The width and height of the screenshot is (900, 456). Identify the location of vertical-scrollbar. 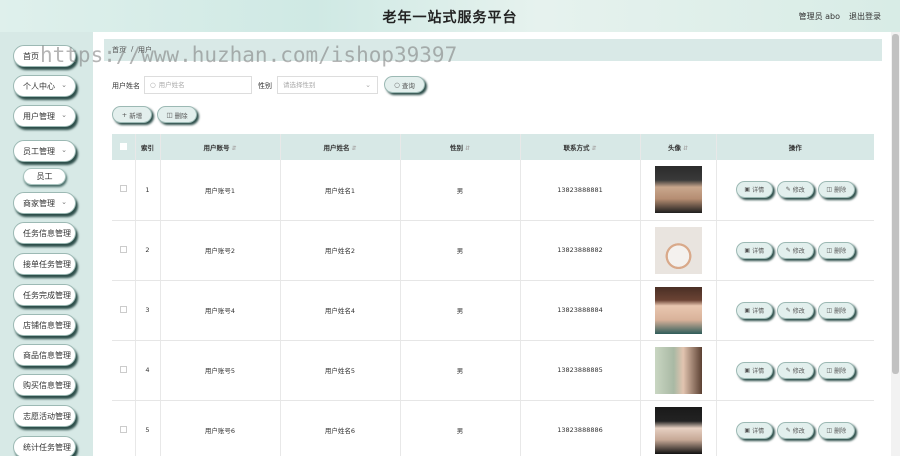
(895, 244).